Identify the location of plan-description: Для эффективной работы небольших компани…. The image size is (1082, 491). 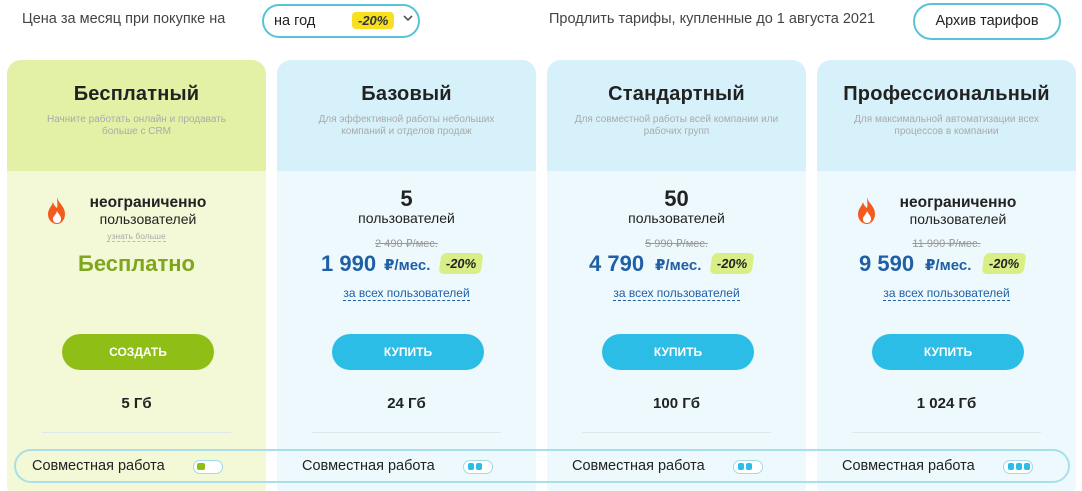
(406, 125).